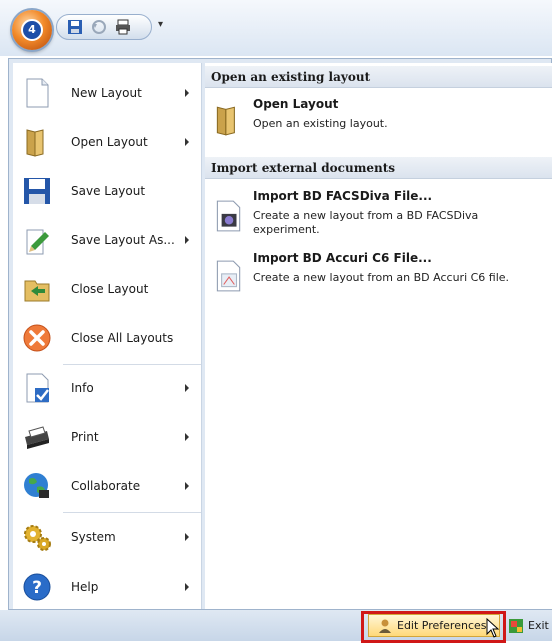 Image resolution: width=552 pixels, height=643 pixels. What do you see at coordinates (433, 627) in the screenshot?
I see `highlight-box` at bounding box center [433, 627].